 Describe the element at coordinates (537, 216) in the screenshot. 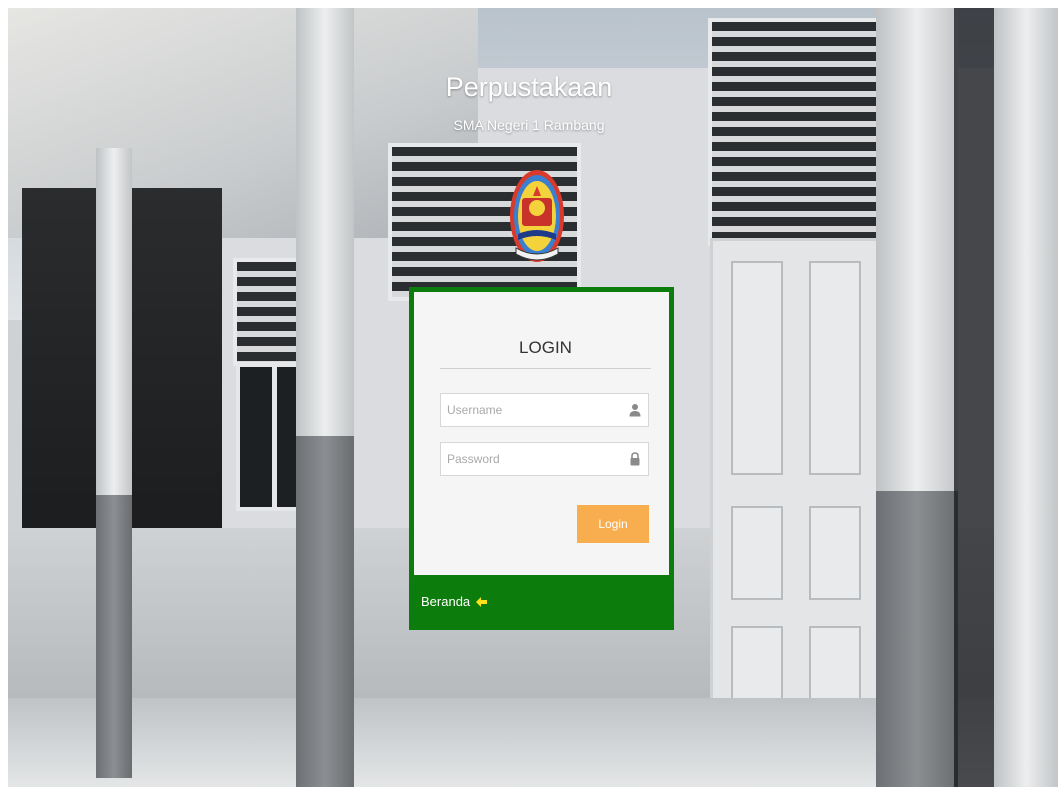

I see `school-emblem-icon` at that location.